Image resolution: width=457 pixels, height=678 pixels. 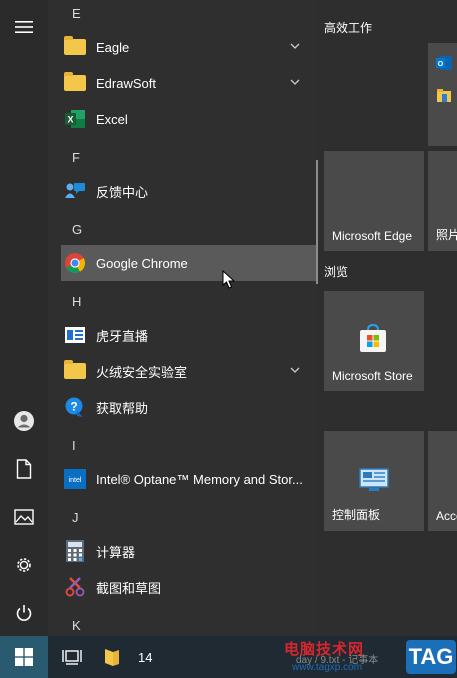 I want to click on control-panel-icon, so click(x=374, y=479).